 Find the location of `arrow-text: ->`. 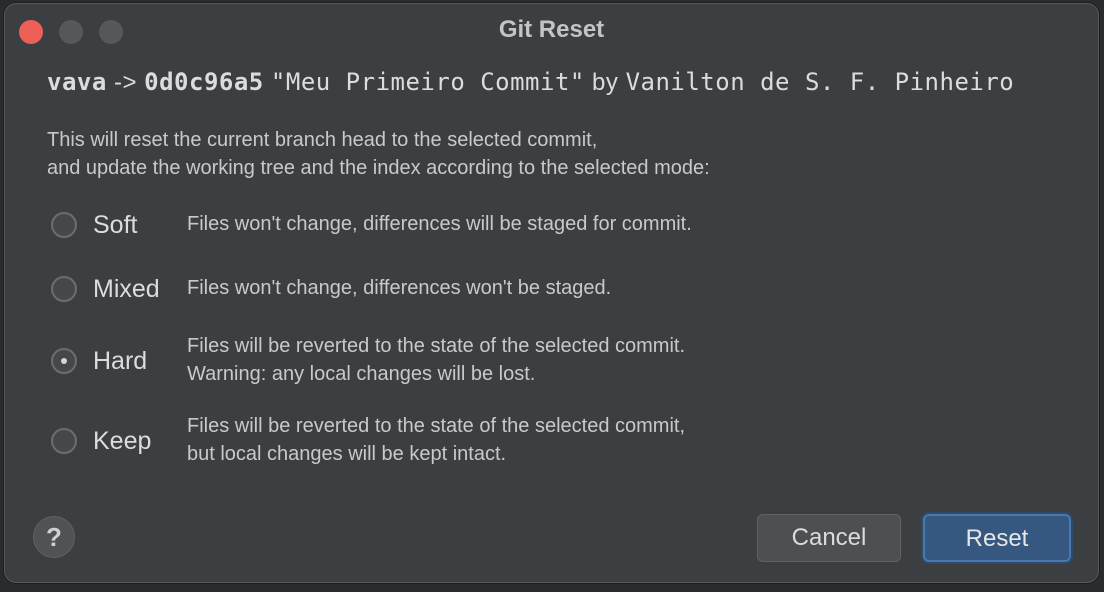

arrow-text: -> is located at coordinates (125, 82).